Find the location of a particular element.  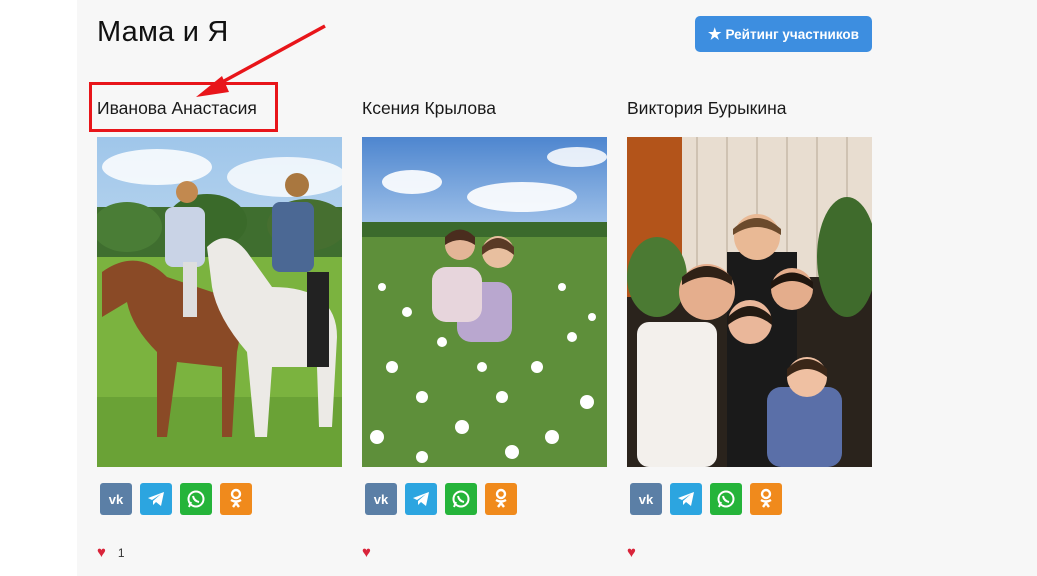

highlight-box is located at coordinates (183, 107).